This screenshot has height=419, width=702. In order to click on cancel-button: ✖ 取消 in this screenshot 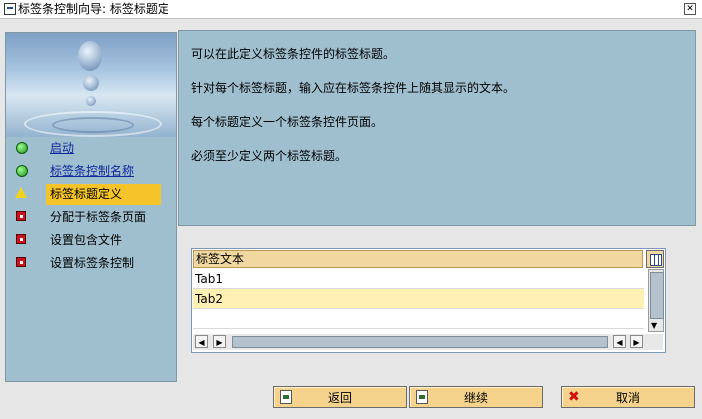, I will do `click(628, 397)`.